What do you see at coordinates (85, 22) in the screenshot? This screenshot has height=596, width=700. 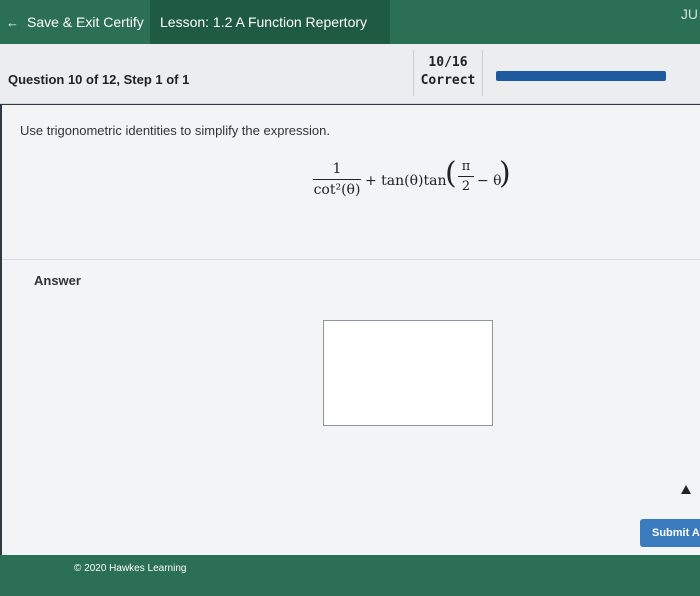 I see `save-exit-label: Save & Exit Certify` at bounding box center [85, 22].